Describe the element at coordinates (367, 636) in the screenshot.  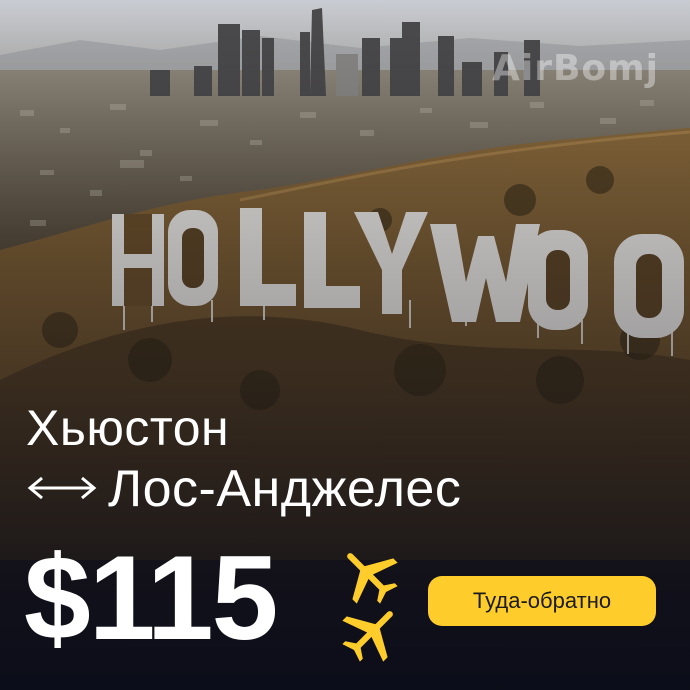
I see `airplane-landing-icon` at that location.